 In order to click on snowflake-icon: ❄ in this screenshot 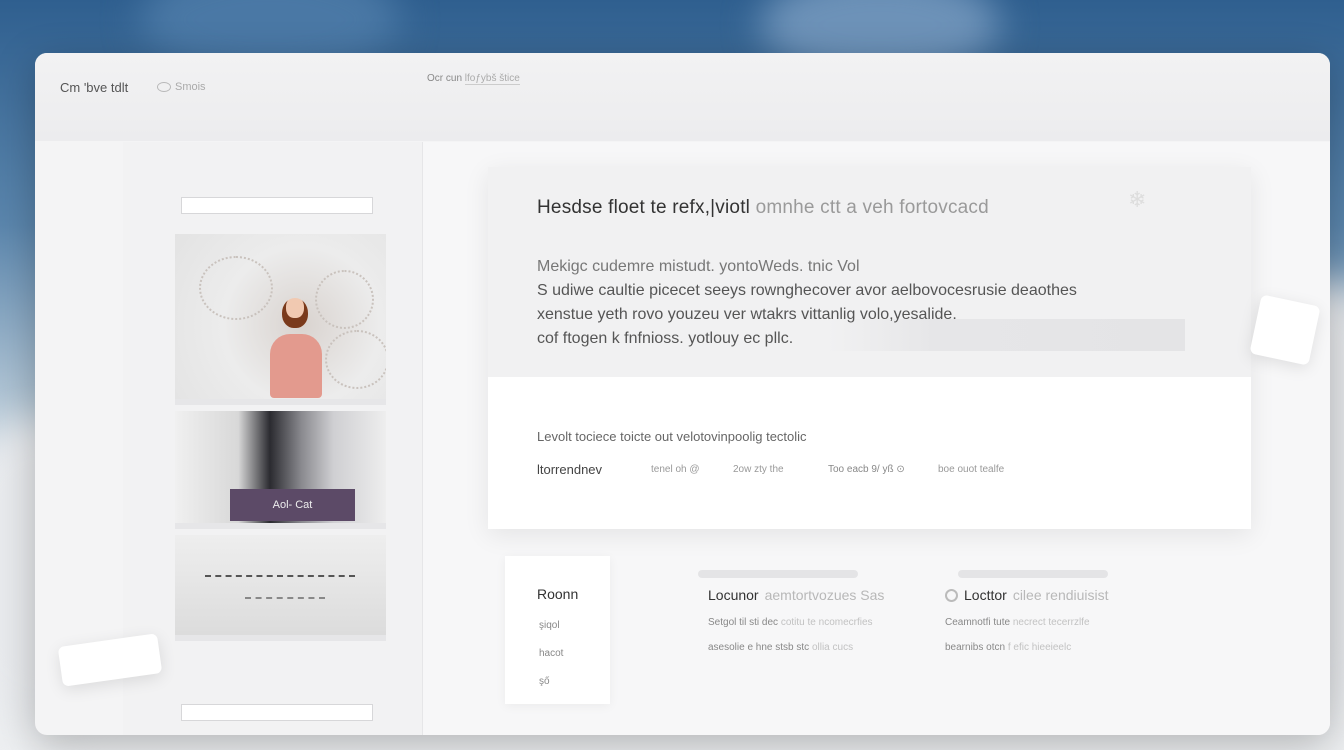, I will do `click(1137, 199)`.